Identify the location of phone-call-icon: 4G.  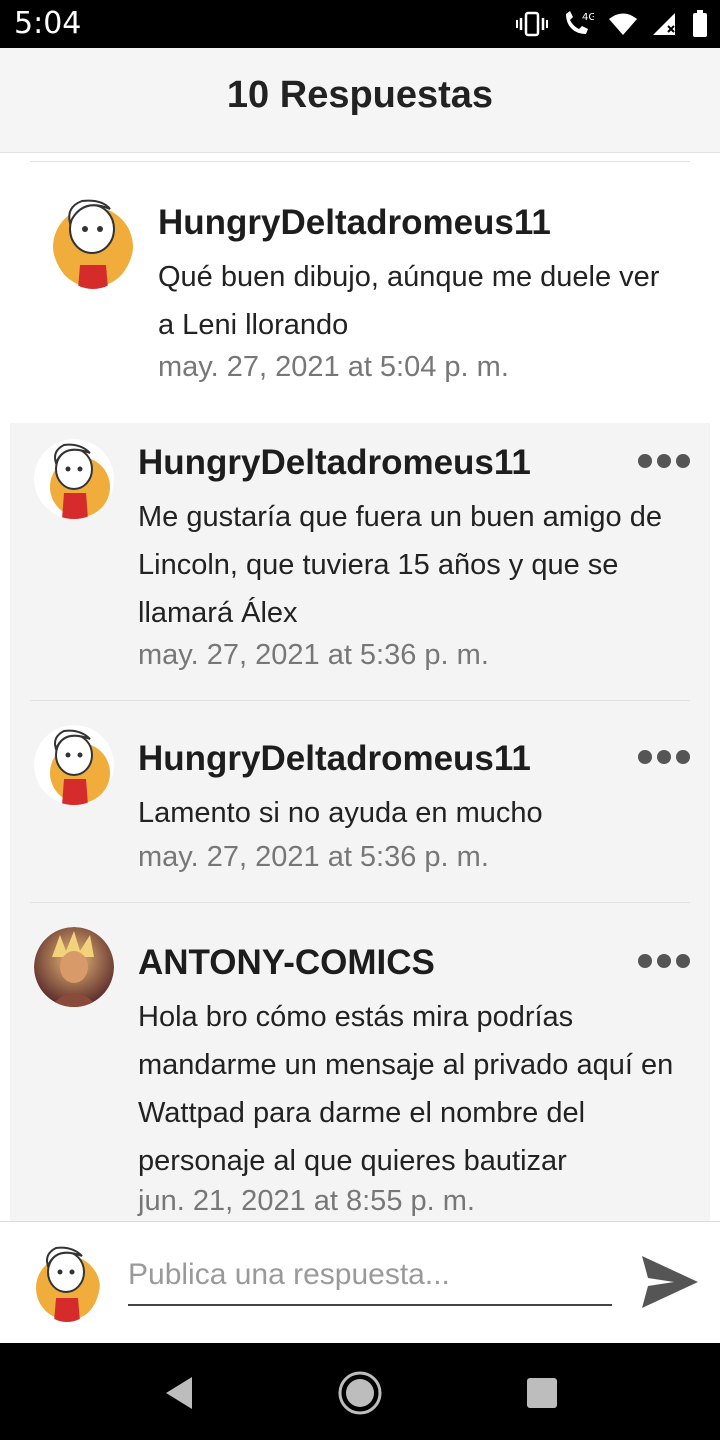
(580, 22).